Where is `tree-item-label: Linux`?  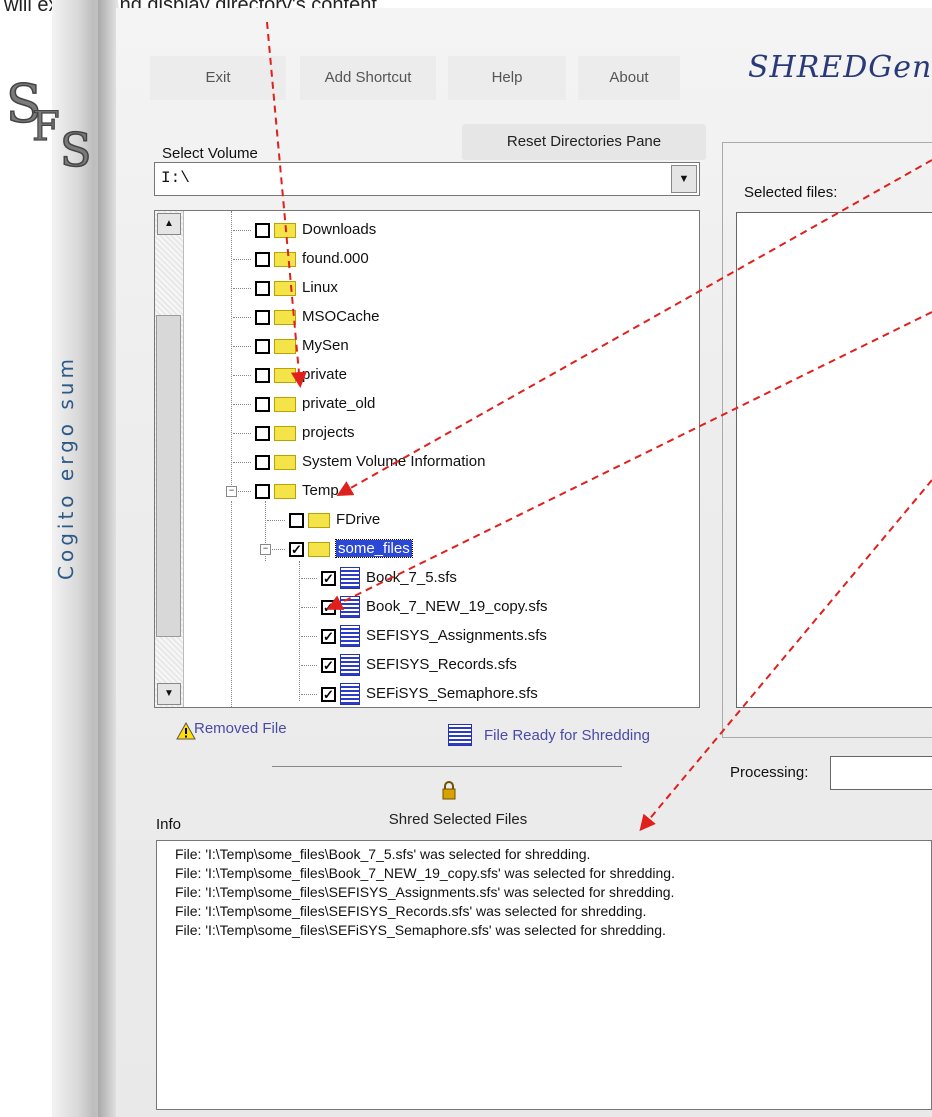
tree-item-label: Linux is located at coordinates (320, 287).